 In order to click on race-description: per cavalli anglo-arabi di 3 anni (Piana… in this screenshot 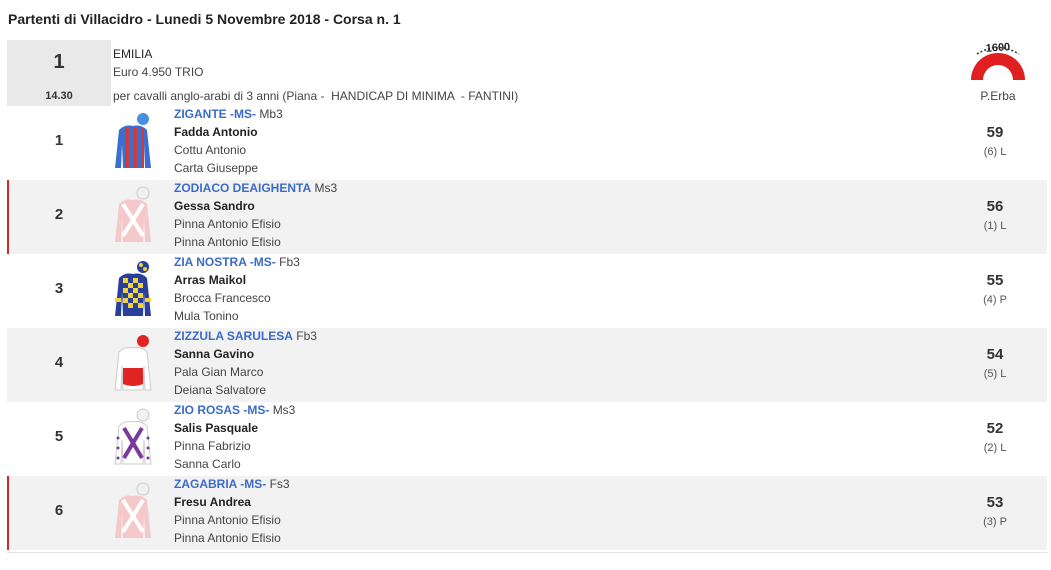, I will do `click(316, 96)`.